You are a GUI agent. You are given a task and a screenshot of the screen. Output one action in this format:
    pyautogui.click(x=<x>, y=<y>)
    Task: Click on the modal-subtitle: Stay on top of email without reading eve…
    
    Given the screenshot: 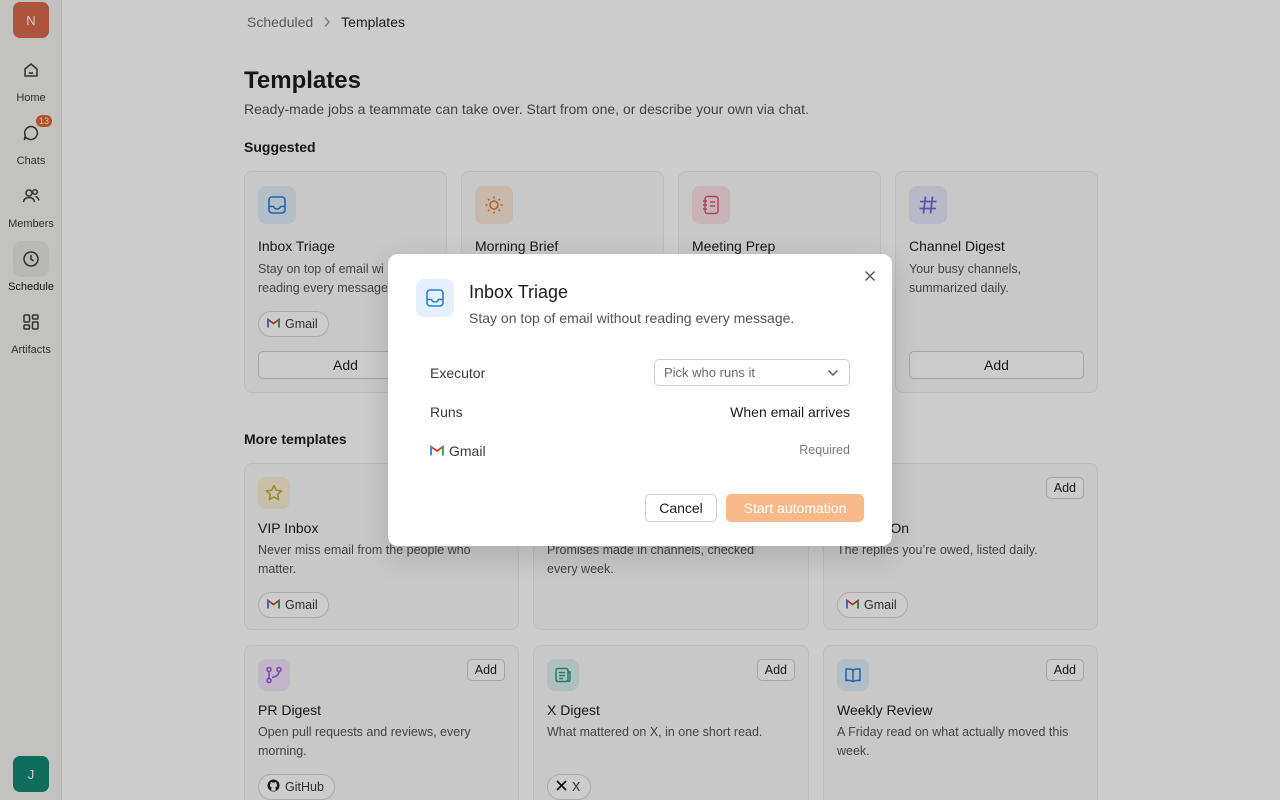 What is the action you would take?
    pyautogui.click(x=632, y=318)
    